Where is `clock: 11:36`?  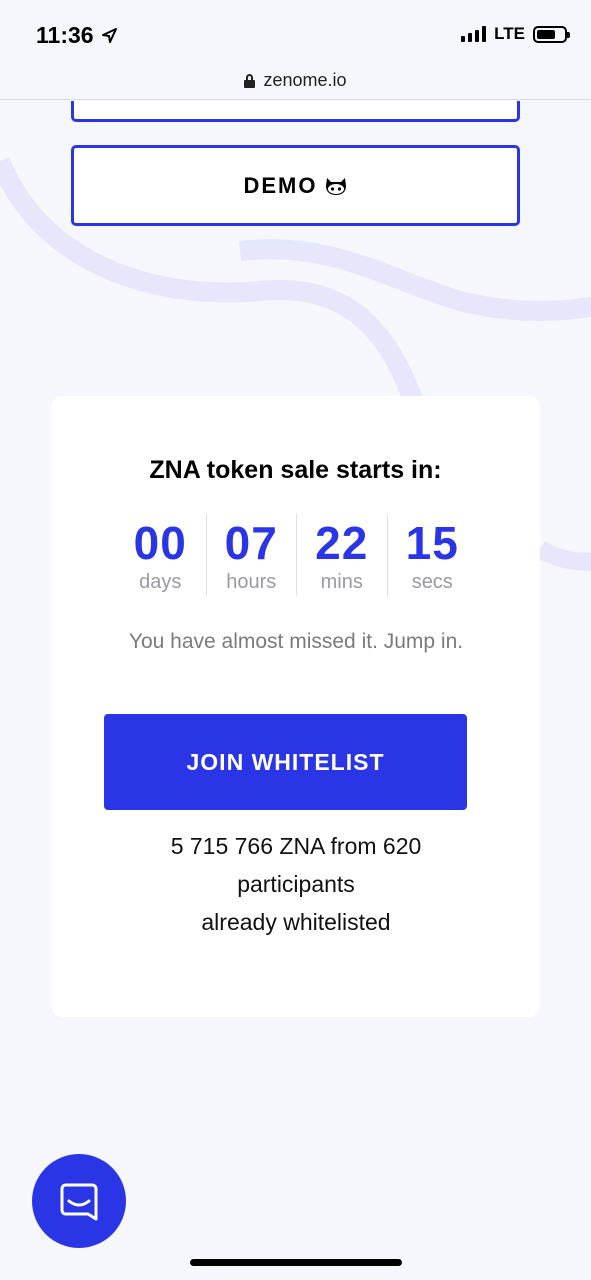 clock: 11:36 is located at coordinates (76, 35).